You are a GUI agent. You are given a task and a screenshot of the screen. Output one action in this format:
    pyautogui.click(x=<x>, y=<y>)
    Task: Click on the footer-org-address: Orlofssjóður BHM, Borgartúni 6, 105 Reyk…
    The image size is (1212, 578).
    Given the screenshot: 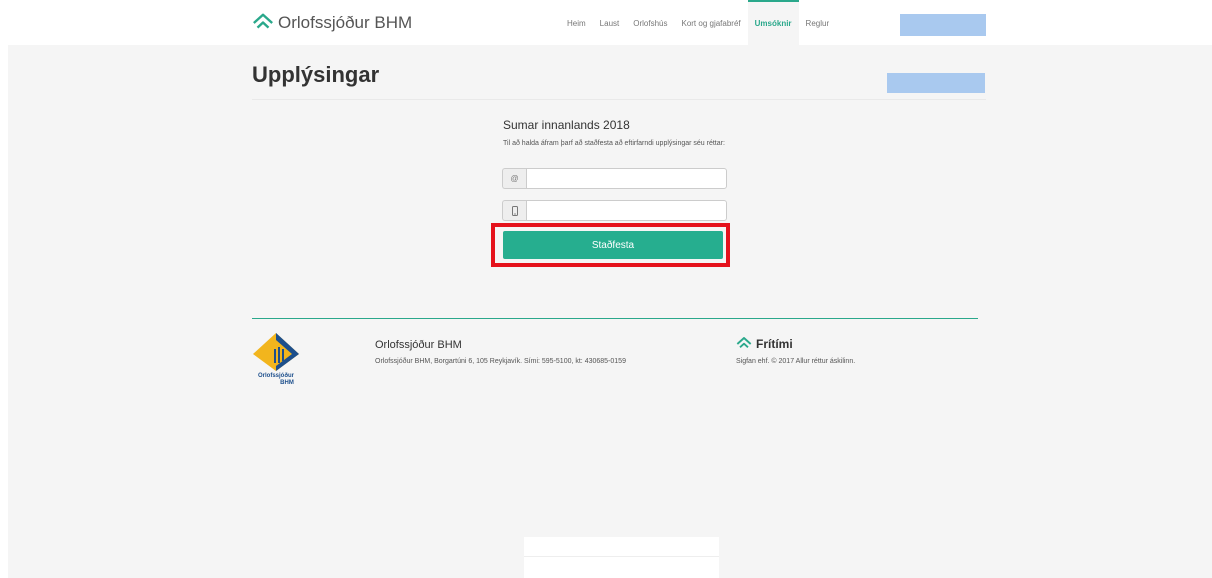 What is the action you would take?
    pyautogui.click(x=500, y=361)
    